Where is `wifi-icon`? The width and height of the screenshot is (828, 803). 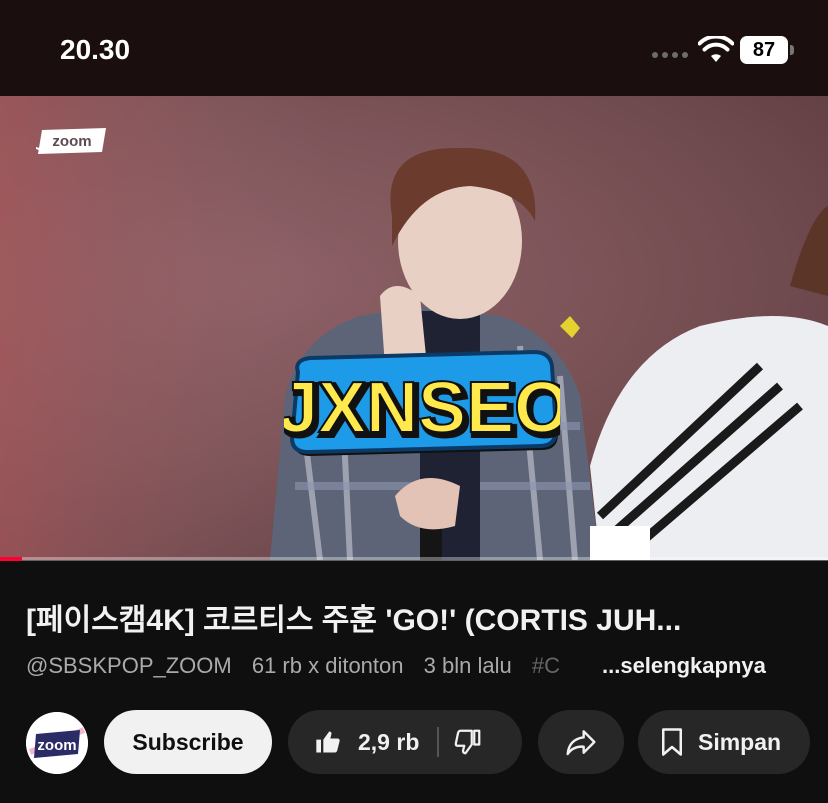
wifi-icon is located at coordinates (716, 49).